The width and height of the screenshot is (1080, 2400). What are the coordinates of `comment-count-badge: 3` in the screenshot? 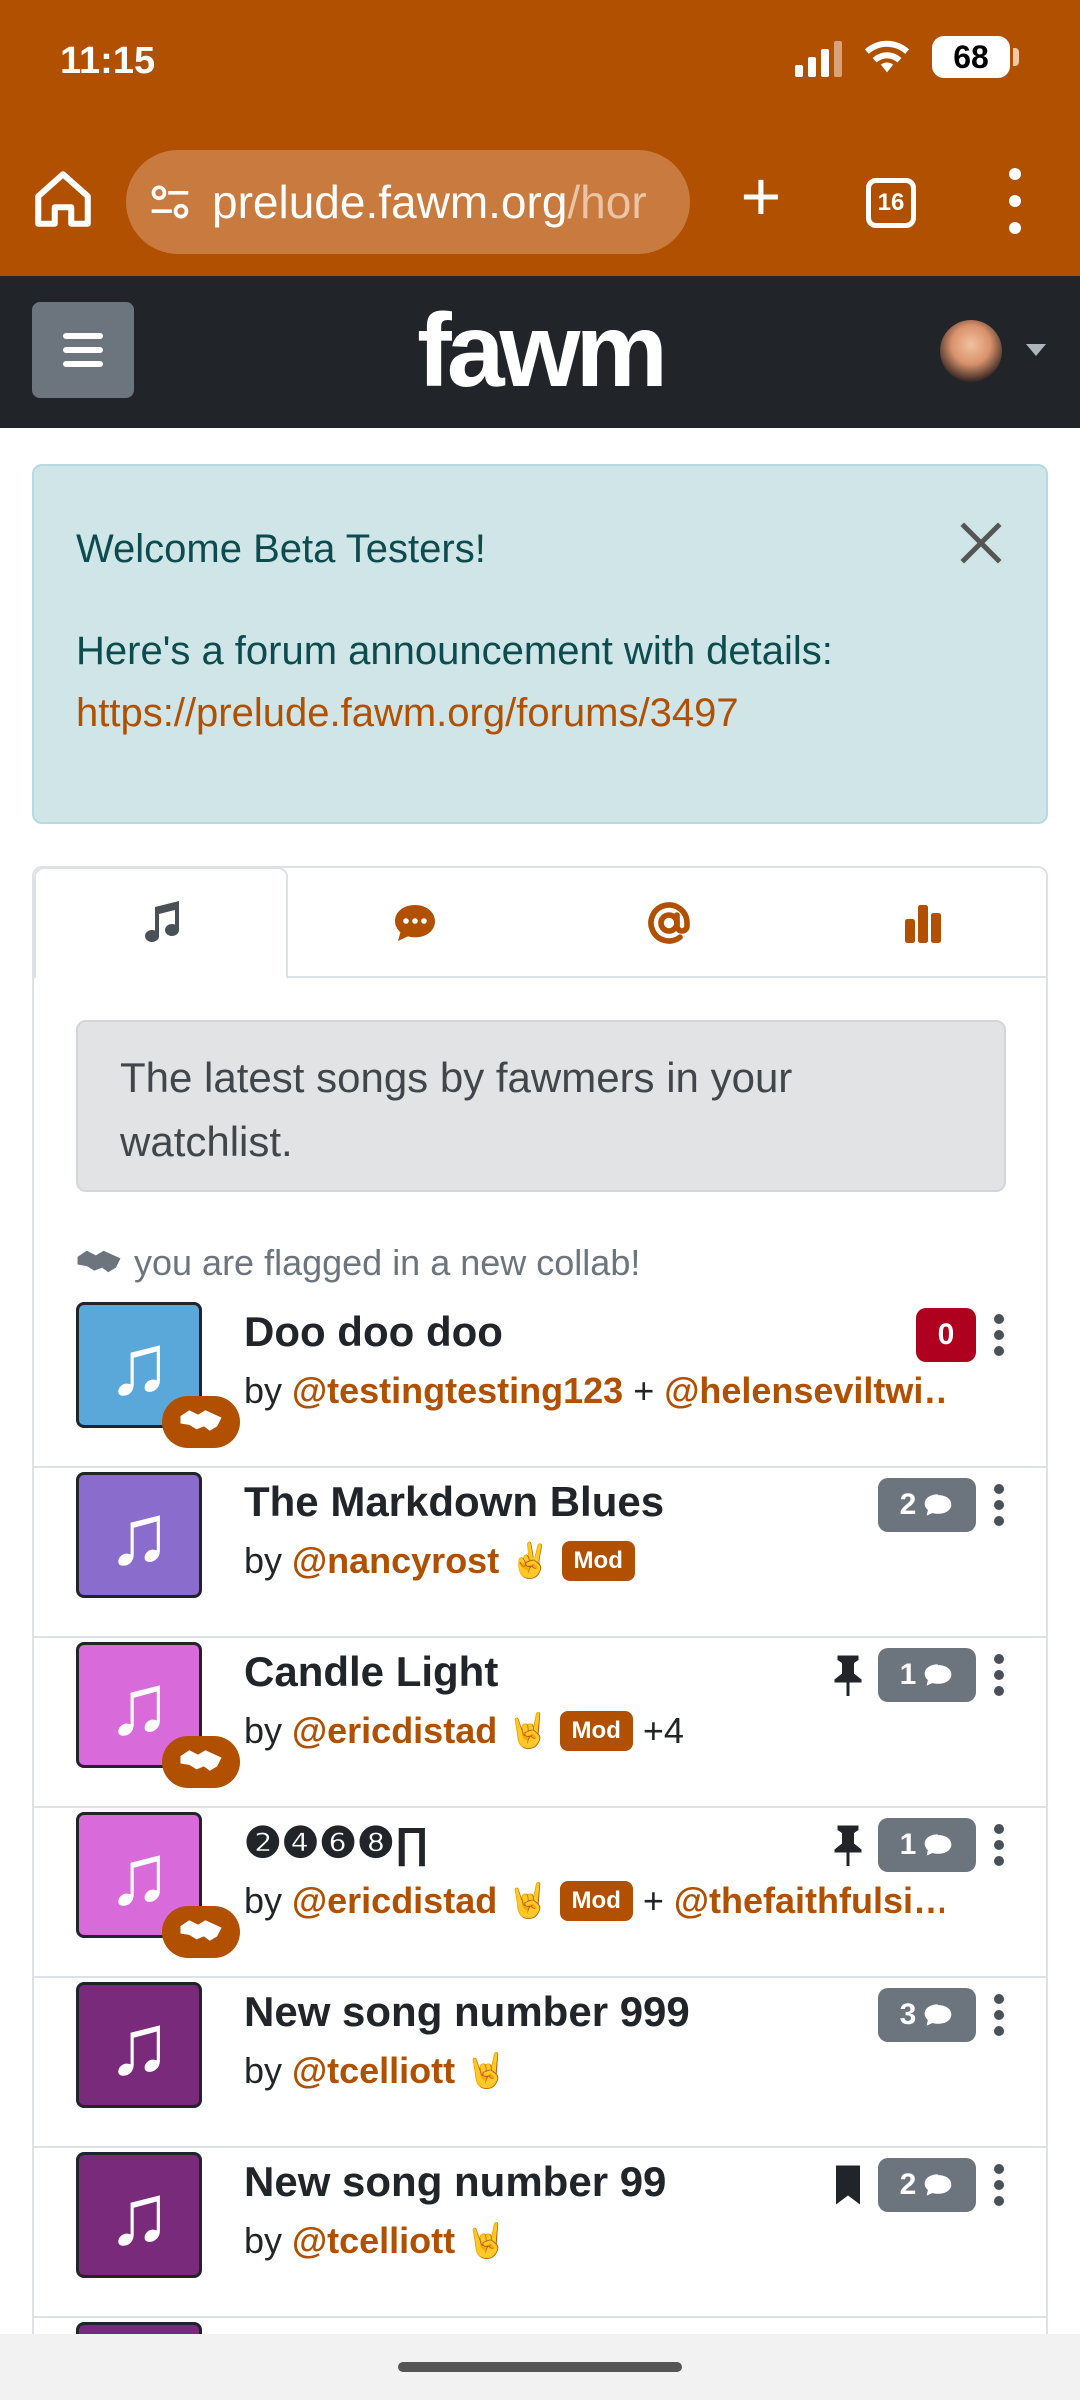 It's located at (927, 2015).